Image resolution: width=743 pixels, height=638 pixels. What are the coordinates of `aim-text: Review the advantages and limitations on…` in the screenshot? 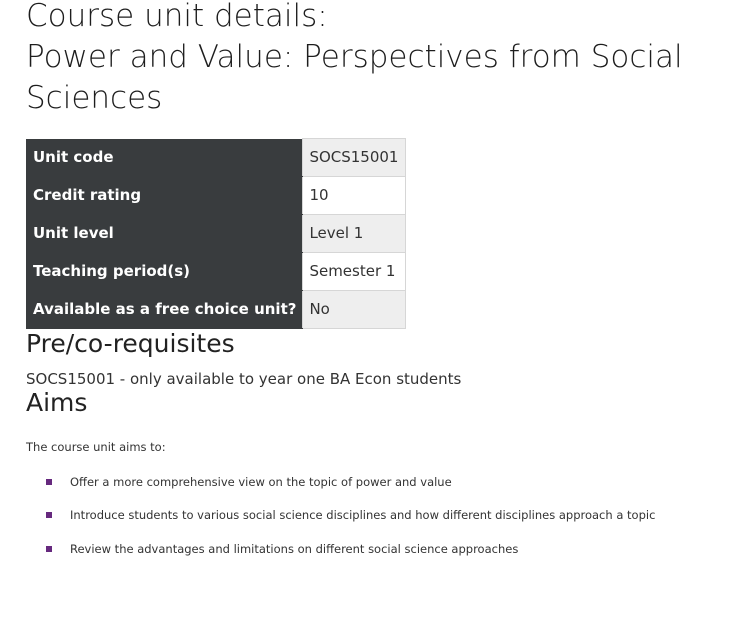 It's located at (294, 548).